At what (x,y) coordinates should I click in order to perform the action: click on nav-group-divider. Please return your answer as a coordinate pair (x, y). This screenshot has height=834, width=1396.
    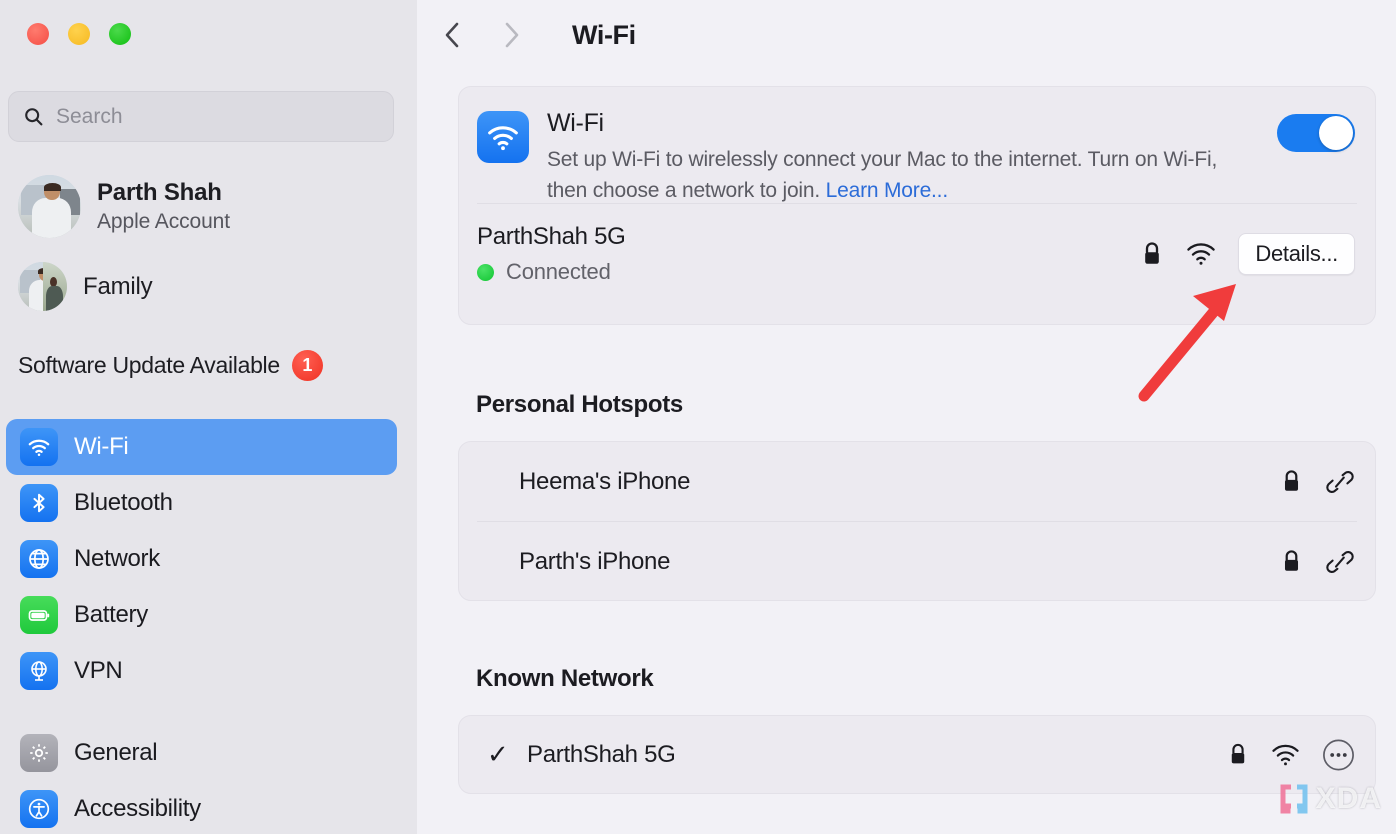
    Looking at the image, I should click on (208, 712).